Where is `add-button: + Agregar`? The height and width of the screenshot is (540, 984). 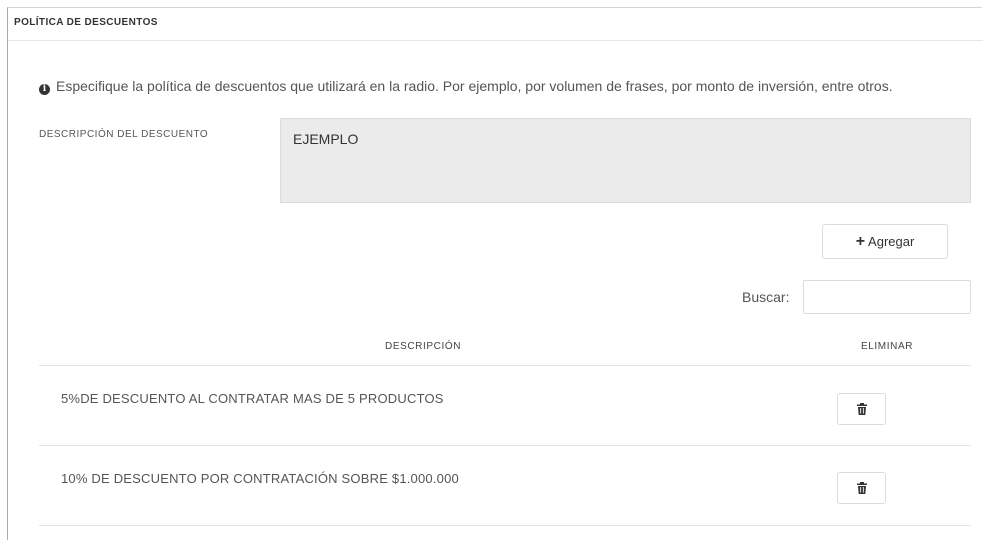 add-button: + Agregar is located at coordinates (885, 241).